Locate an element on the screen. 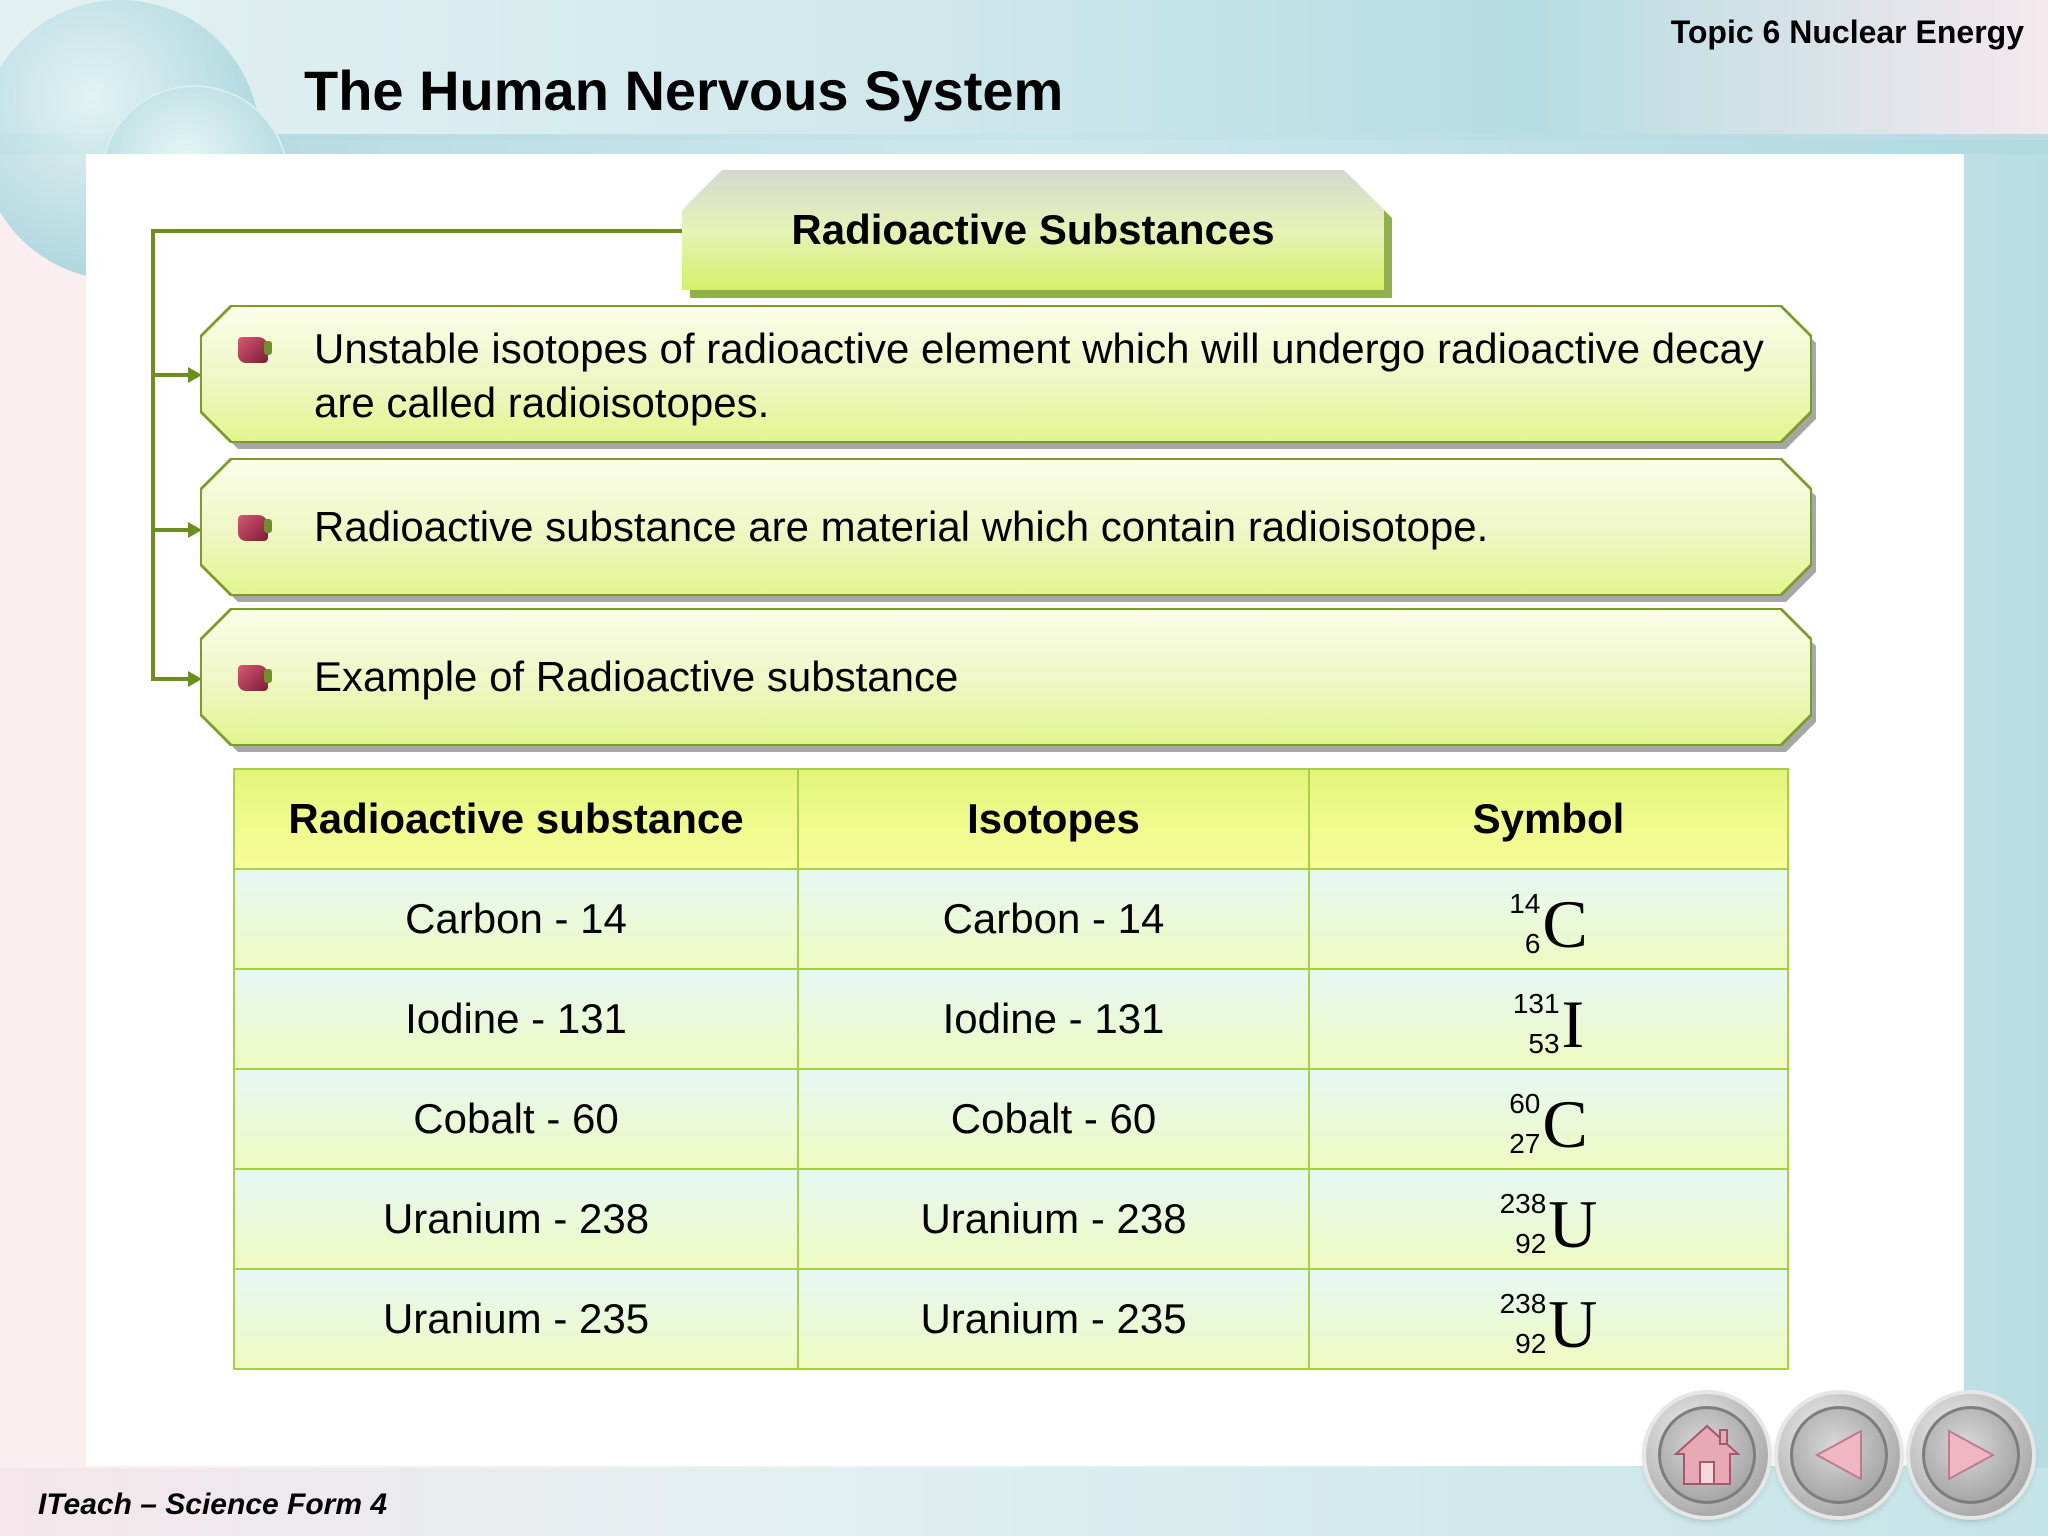  symbol-cell: 14 6 C is located at coordinates (1548, 919).